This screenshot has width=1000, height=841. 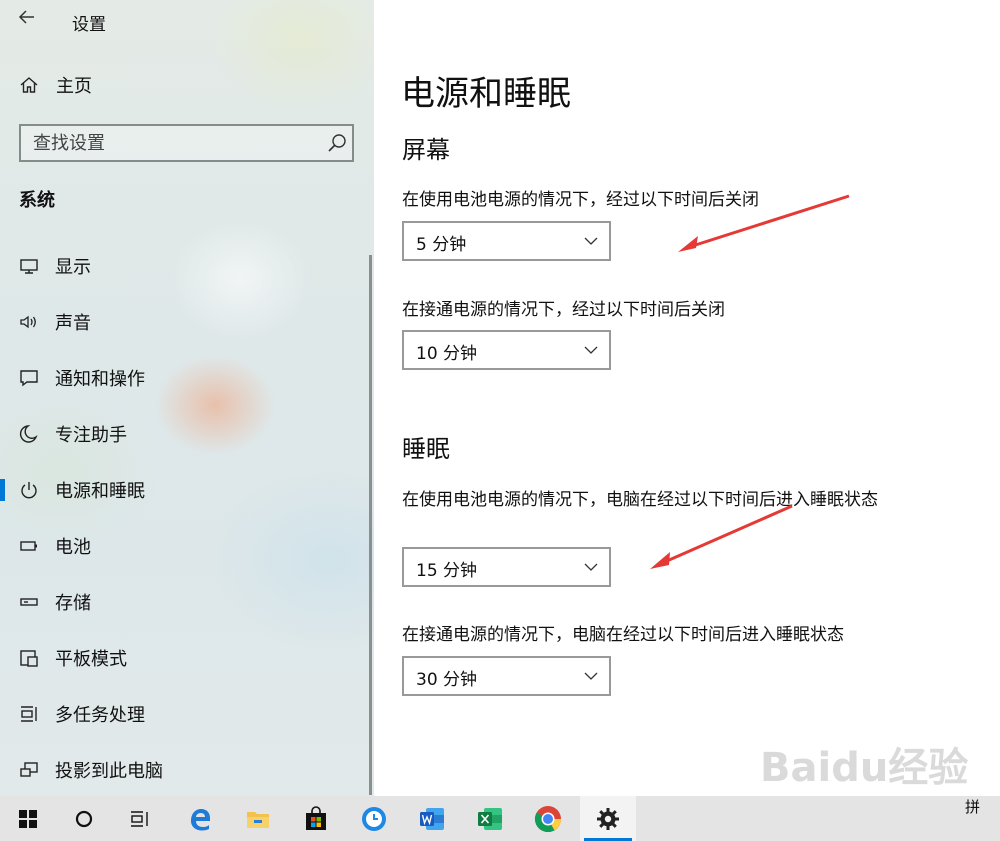 What do you see at coordinates (506, 241) in the screenshot?
I see `screen-battery-dropdown: 5 分钟` at bounding box center [506, 241].